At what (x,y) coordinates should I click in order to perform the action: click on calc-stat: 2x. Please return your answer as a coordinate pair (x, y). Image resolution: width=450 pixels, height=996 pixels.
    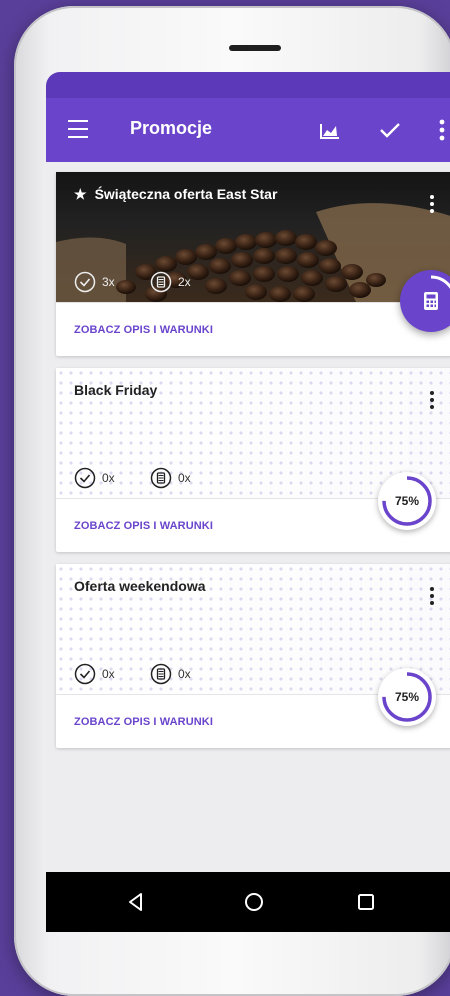
    Looking at the image, I should click on (170, 282).